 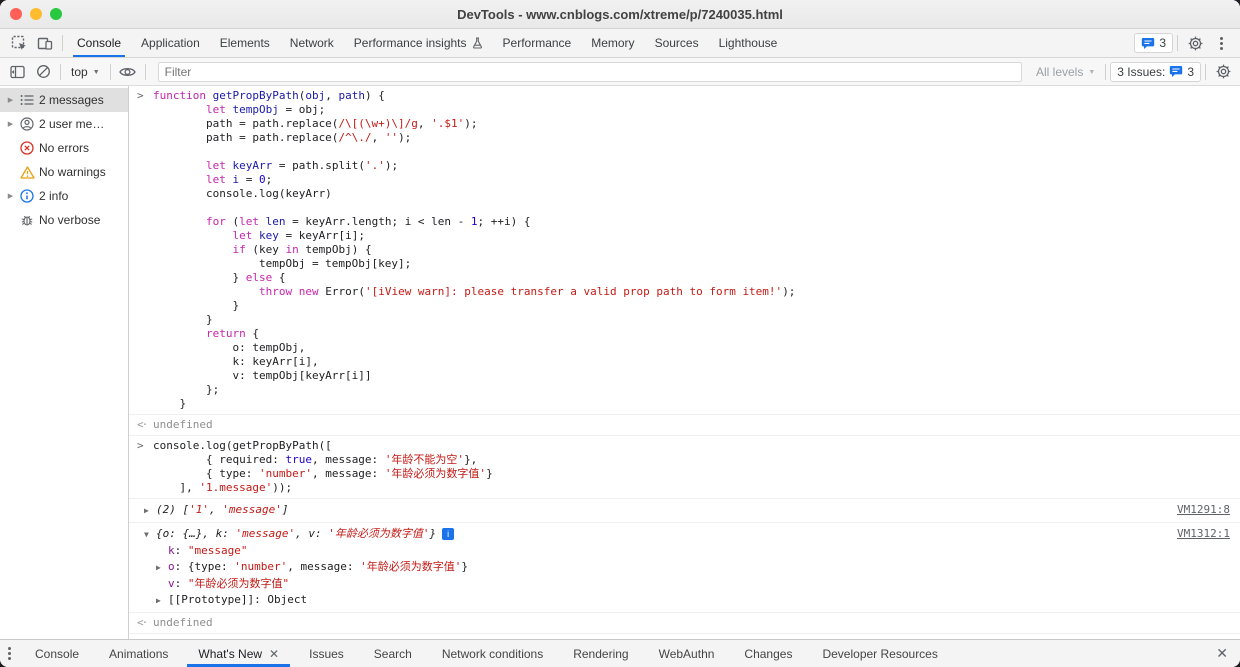 I want to click on sidebar-item-2-messages: ▶ 2 messages, so click(x=64, y=100).